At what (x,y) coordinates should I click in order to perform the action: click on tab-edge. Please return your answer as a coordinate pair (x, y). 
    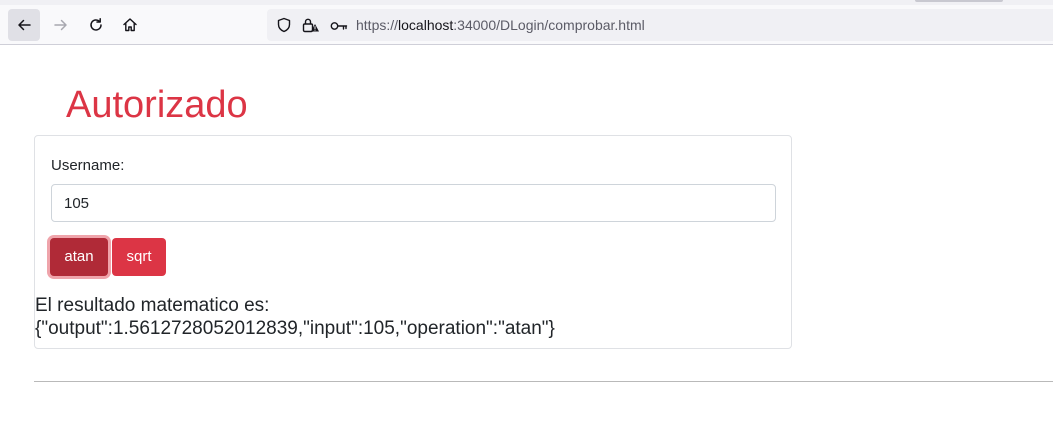
    Looking at the image, I should click on (959, 1).